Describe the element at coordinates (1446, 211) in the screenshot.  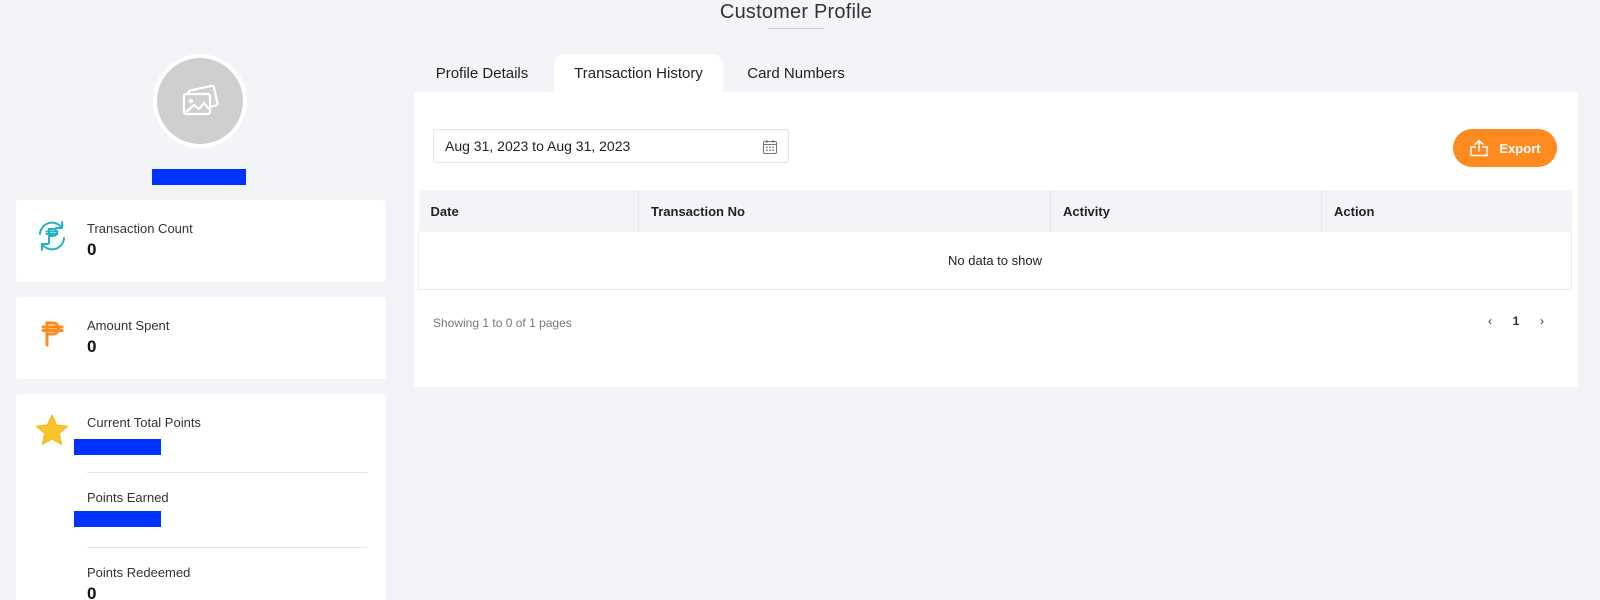
I see `column-header-action: Action` at that location.